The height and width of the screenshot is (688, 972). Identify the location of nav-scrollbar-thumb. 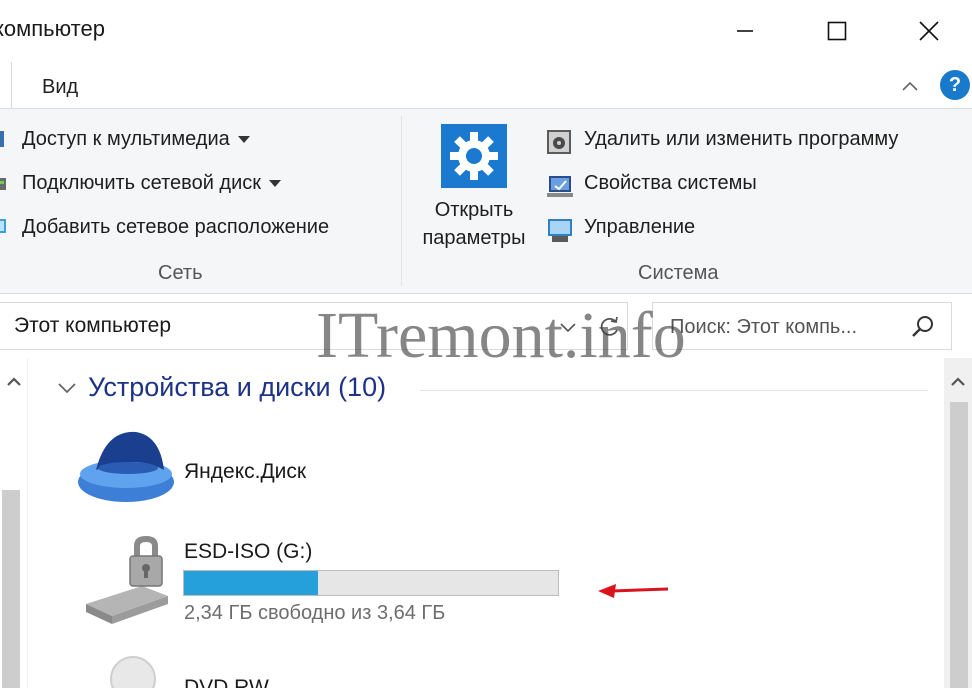
(11, 589).